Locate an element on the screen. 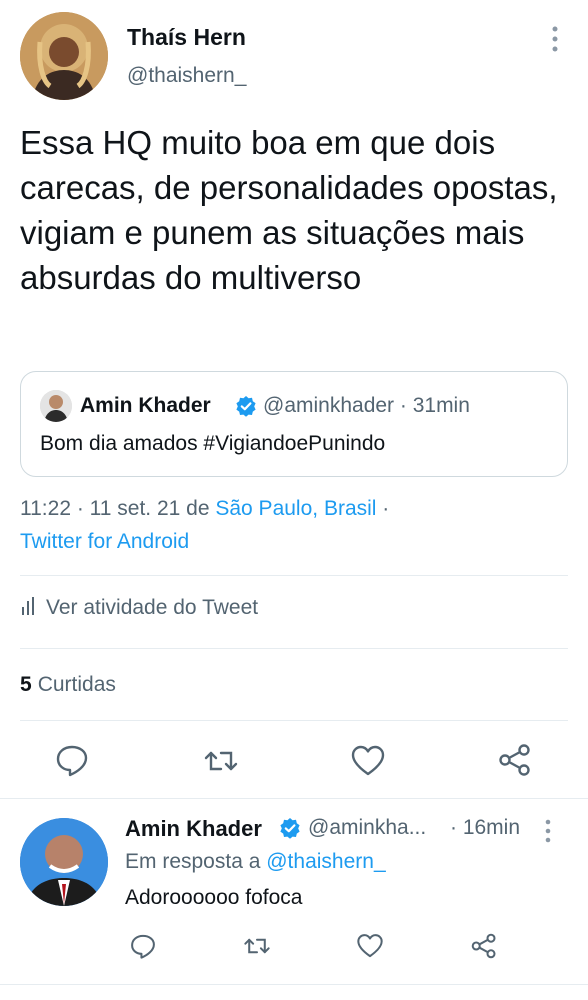 This screenshot has height=1000, width=588. likes-label: Curtidas is located at coordinates (76, 684).